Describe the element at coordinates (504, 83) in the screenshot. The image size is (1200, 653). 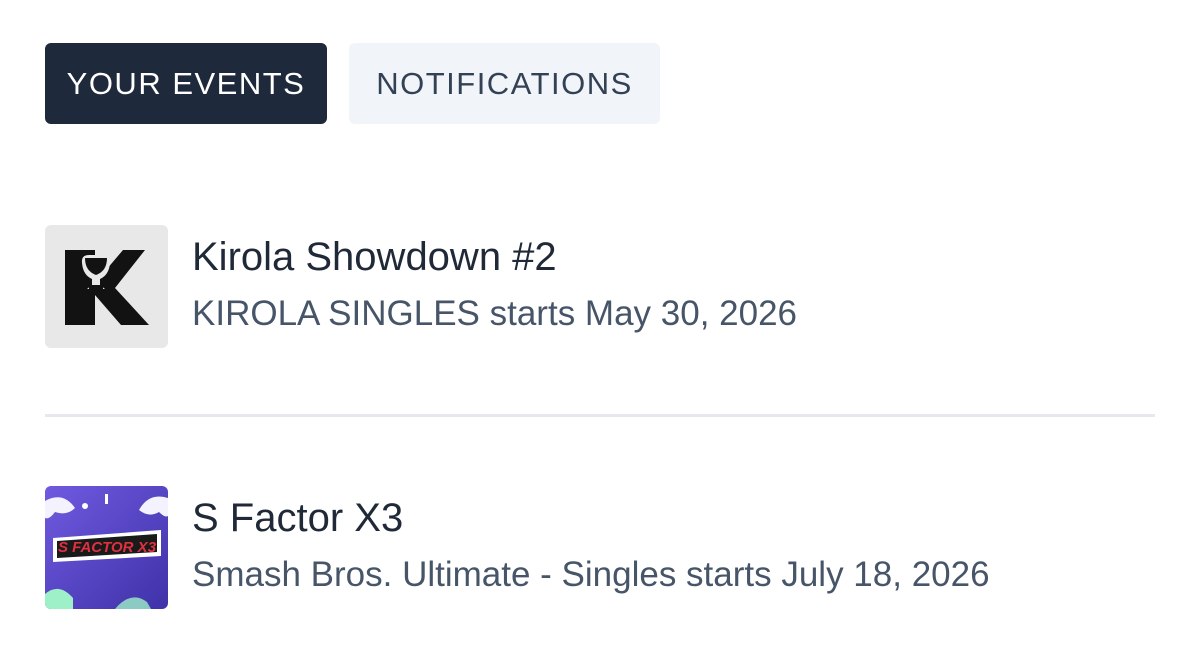
I see `tab-notifications: NOTIFICATIONS` at that location.